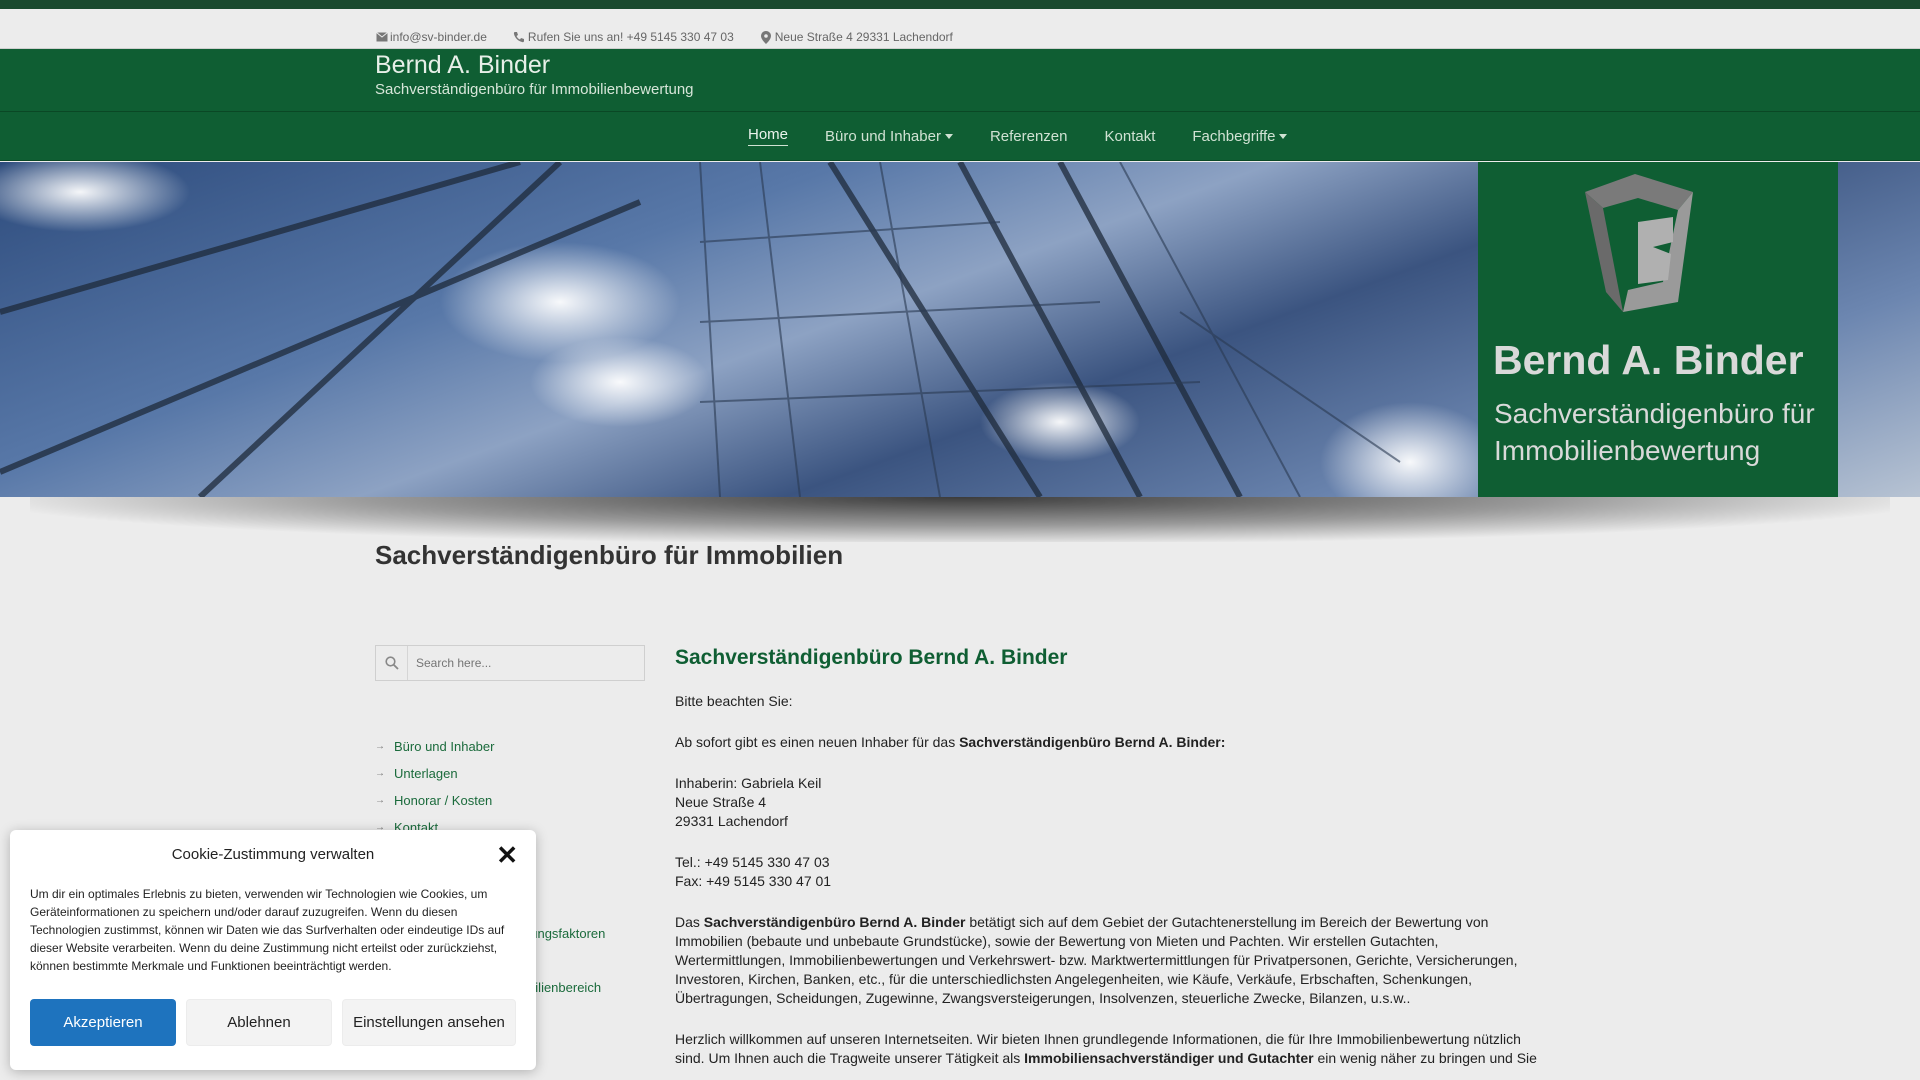  Describe the element at coordinates (259, 1022) in the screenshot. I see `deny-button: Ablehnen` at that location.